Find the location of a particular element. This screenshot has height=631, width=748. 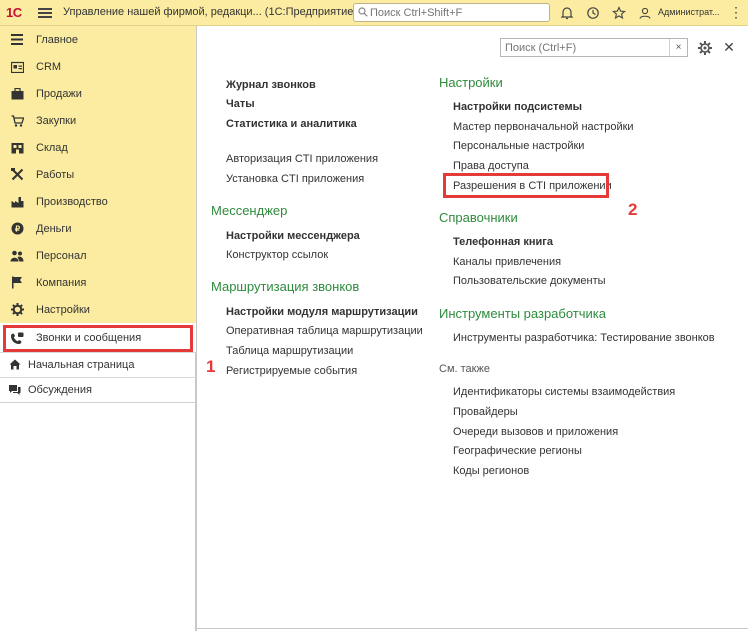

panel-search-field: × is located at coordinates (594, 47).